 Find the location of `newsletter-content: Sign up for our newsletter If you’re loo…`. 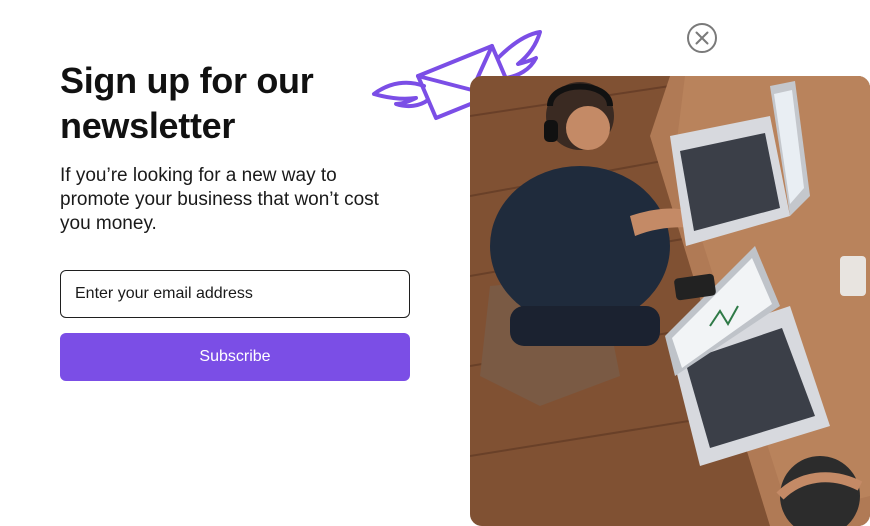

newsletter-content: Sign up for our newsletter If you’re loo… is located at coordinates (235, 147).